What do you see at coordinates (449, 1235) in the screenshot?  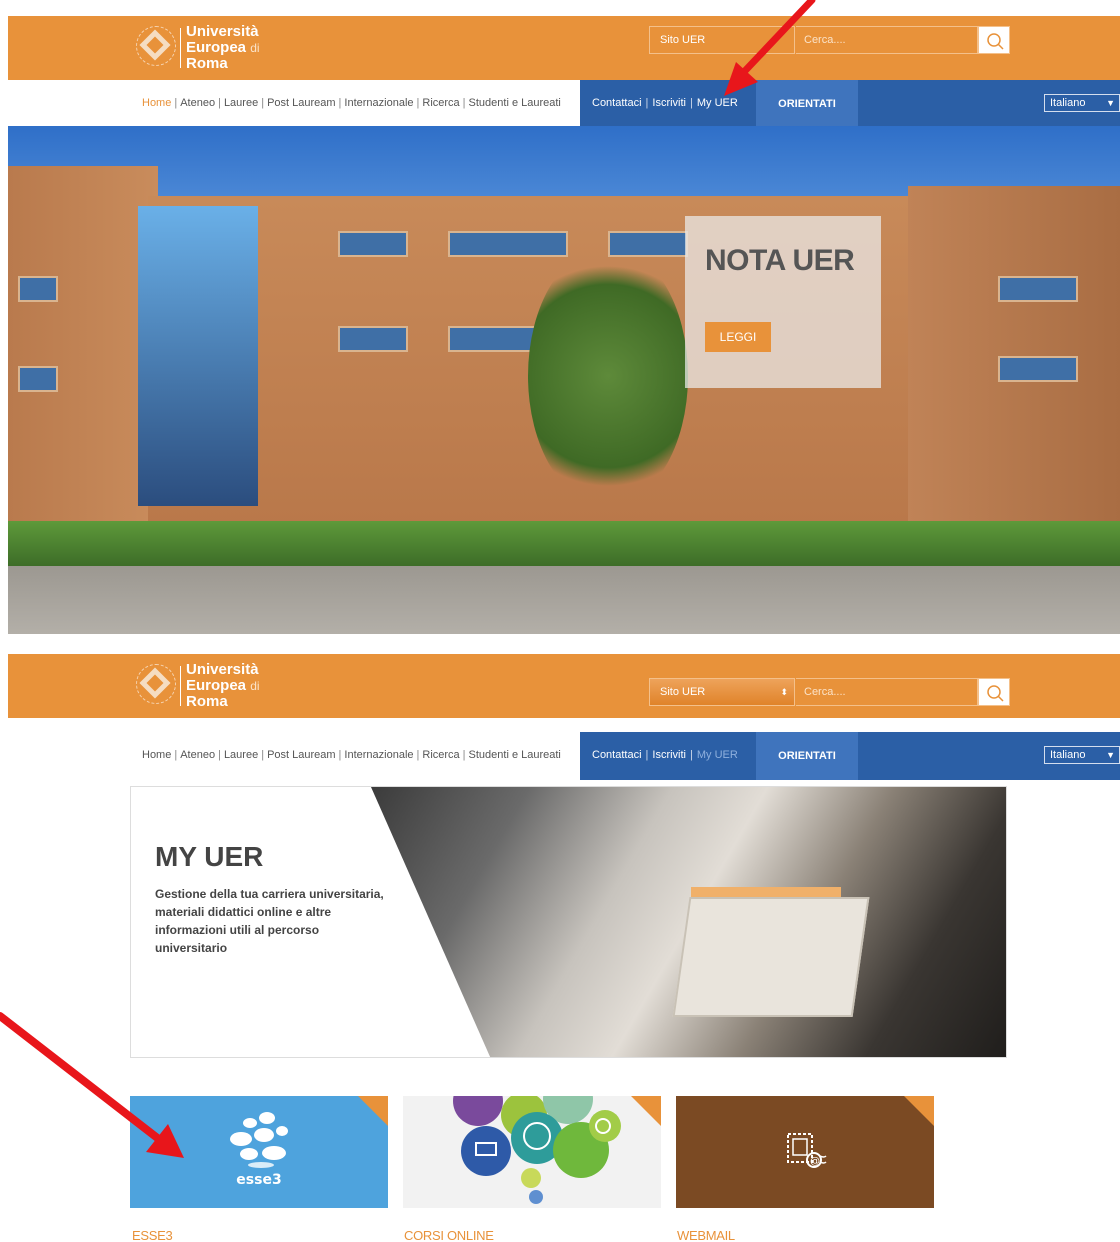 I see `tile-corsi-online-label: CORSI ONLINE` at bounding box center [449, 1235].